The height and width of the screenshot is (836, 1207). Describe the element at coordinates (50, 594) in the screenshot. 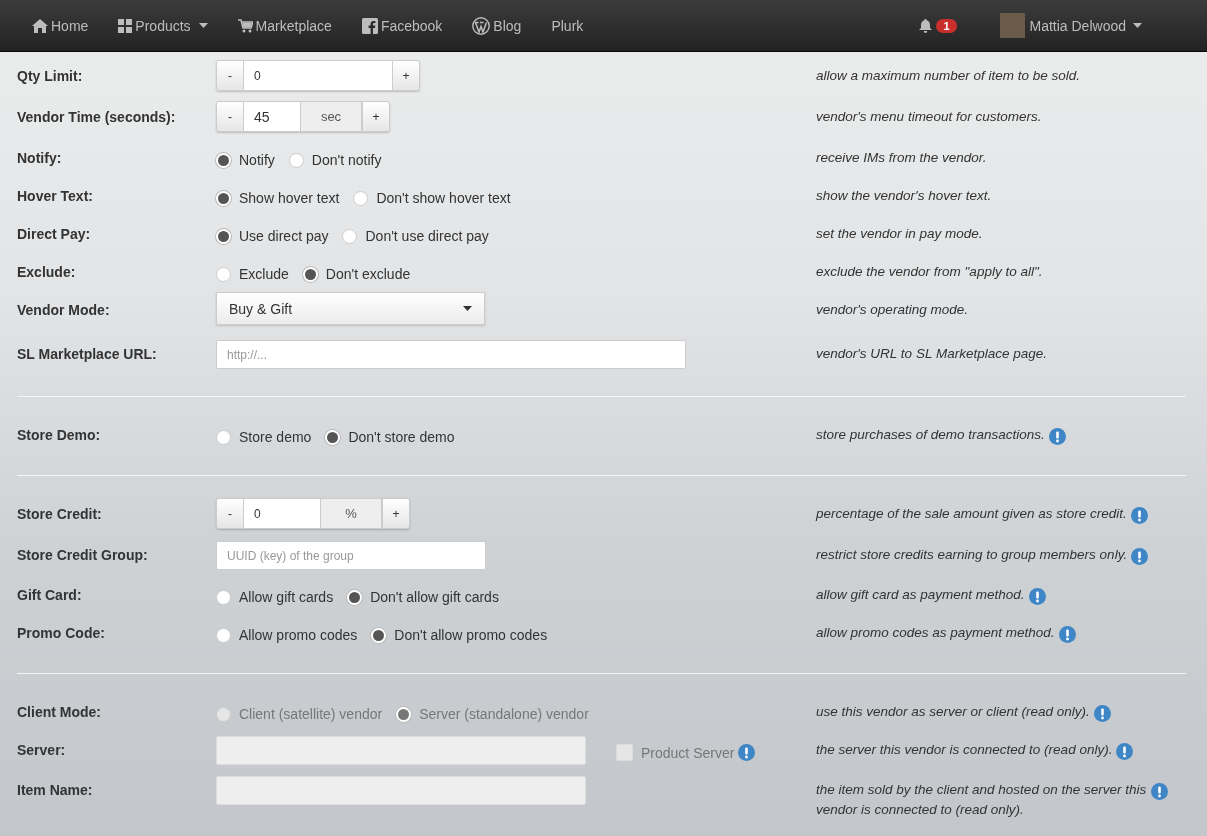

I see `field-label: Gift Card:` at that location.